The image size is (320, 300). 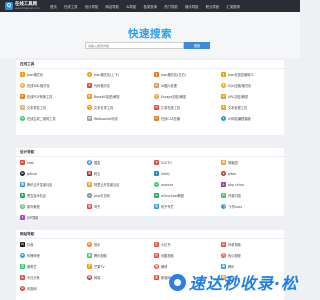 I want to click on site-icon: E, so click(x=156, y=96).